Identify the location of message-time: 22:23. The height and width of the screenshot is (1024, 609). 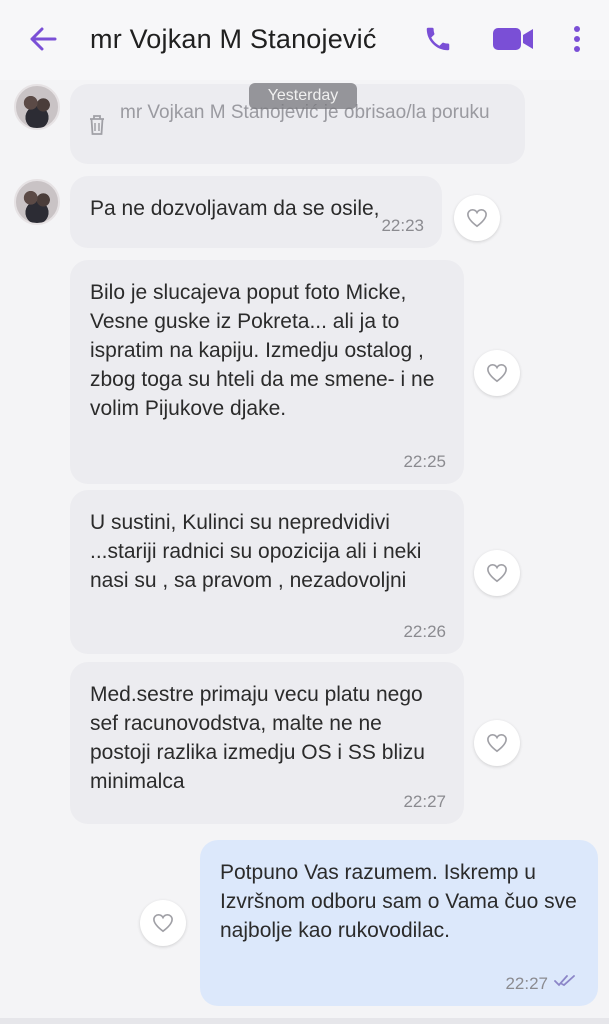
(402, 225).